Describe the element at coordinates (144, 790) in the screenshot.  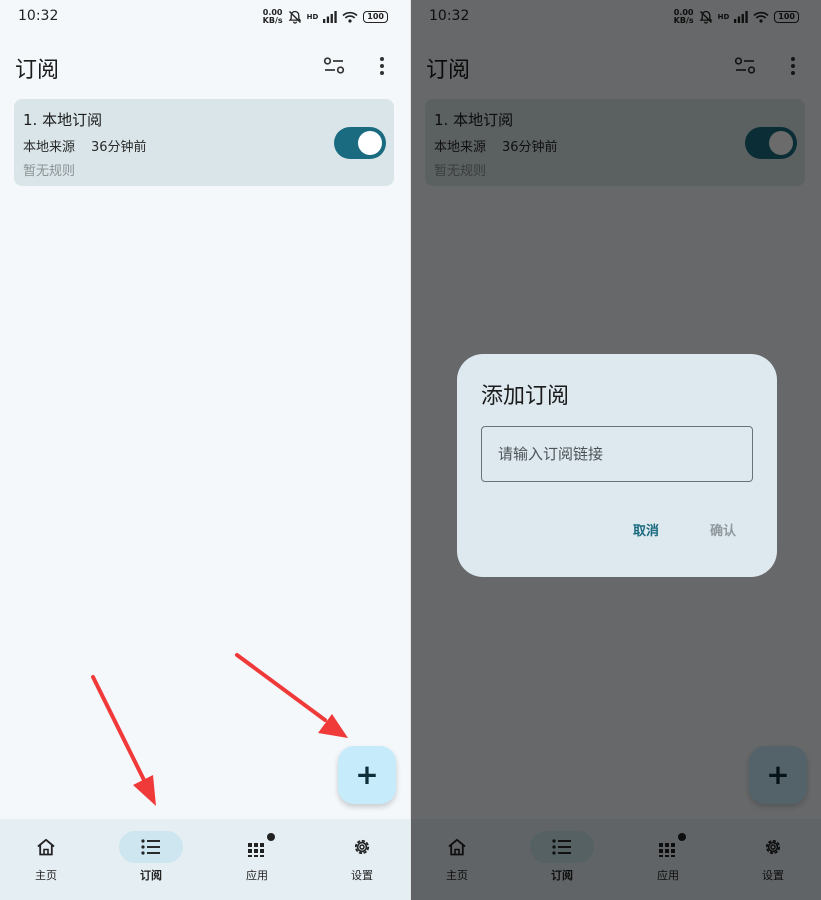
I see `annotation-arrow-nav-head` at that location.